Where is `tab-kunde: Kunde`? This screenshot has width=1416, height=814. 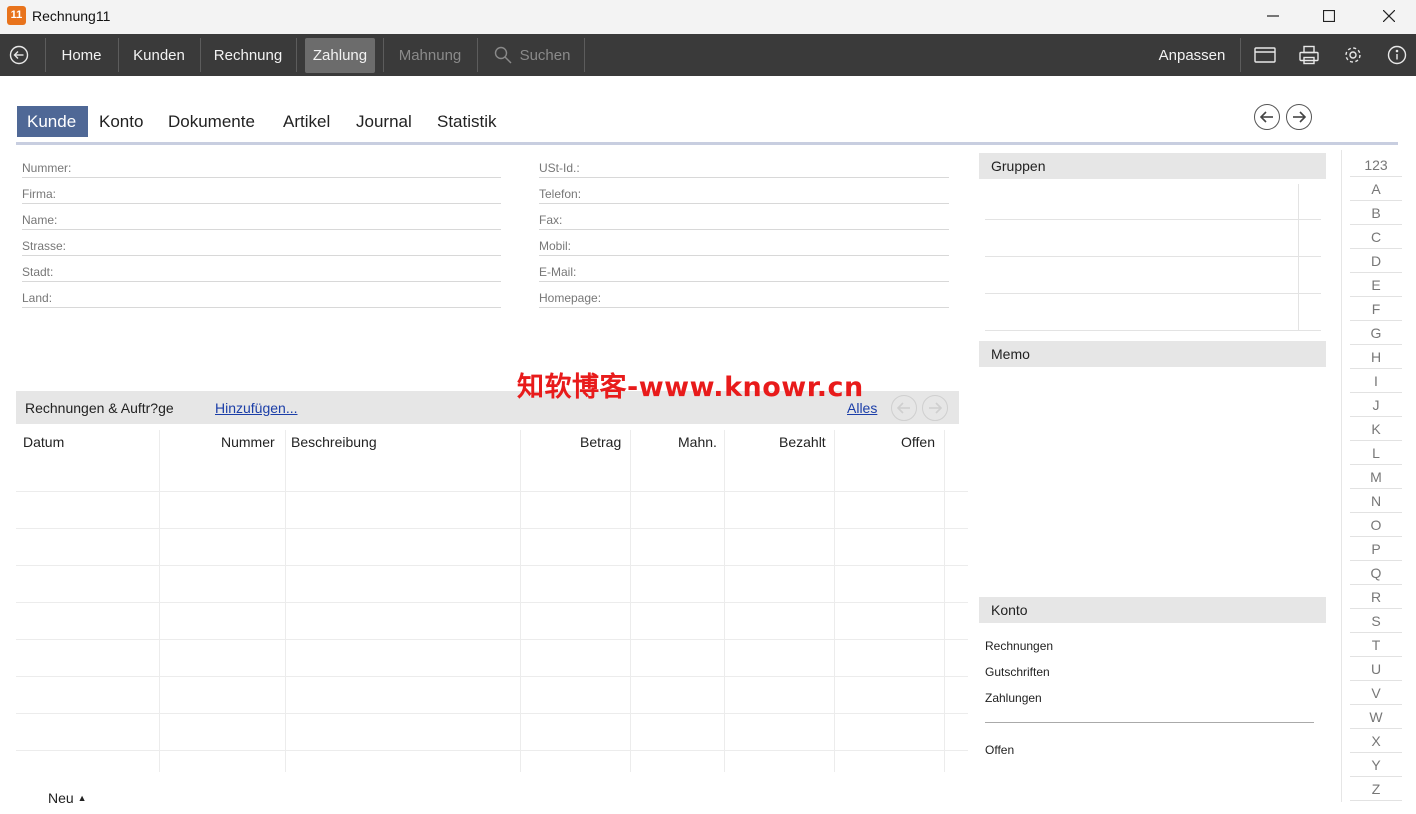
tab-kunde: Kunde is located at coordinates (52, 121).